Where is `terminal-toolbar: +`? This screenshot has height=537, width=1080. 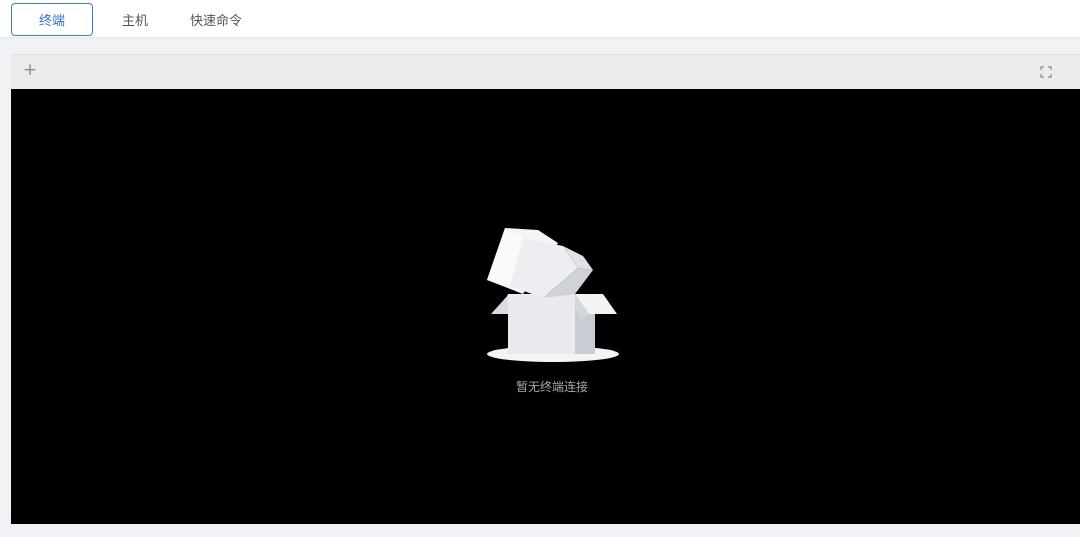 terminal-toolbar: + is located at coordinates (545, 71).